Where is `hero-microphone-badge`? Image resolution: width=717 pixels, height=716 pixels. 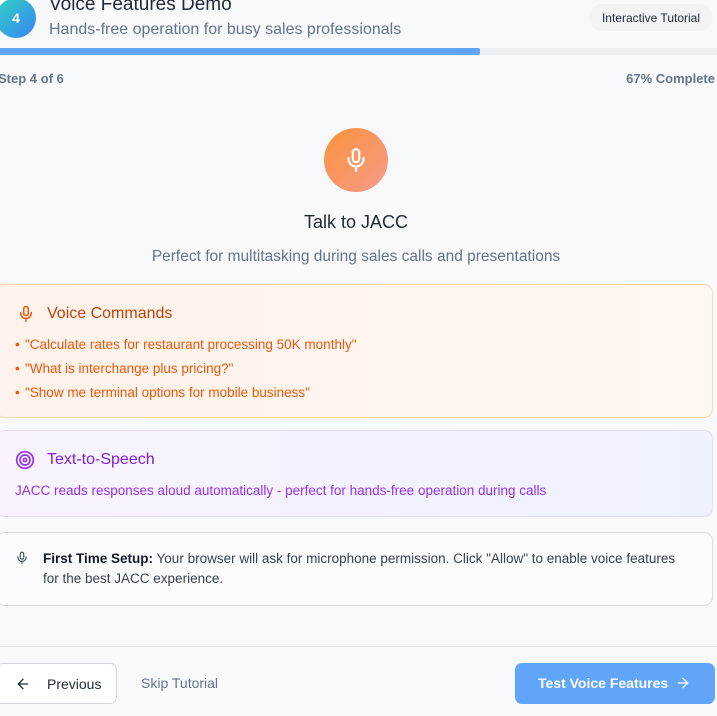
hero-microphone-badge is located at coordinates (356, 160).